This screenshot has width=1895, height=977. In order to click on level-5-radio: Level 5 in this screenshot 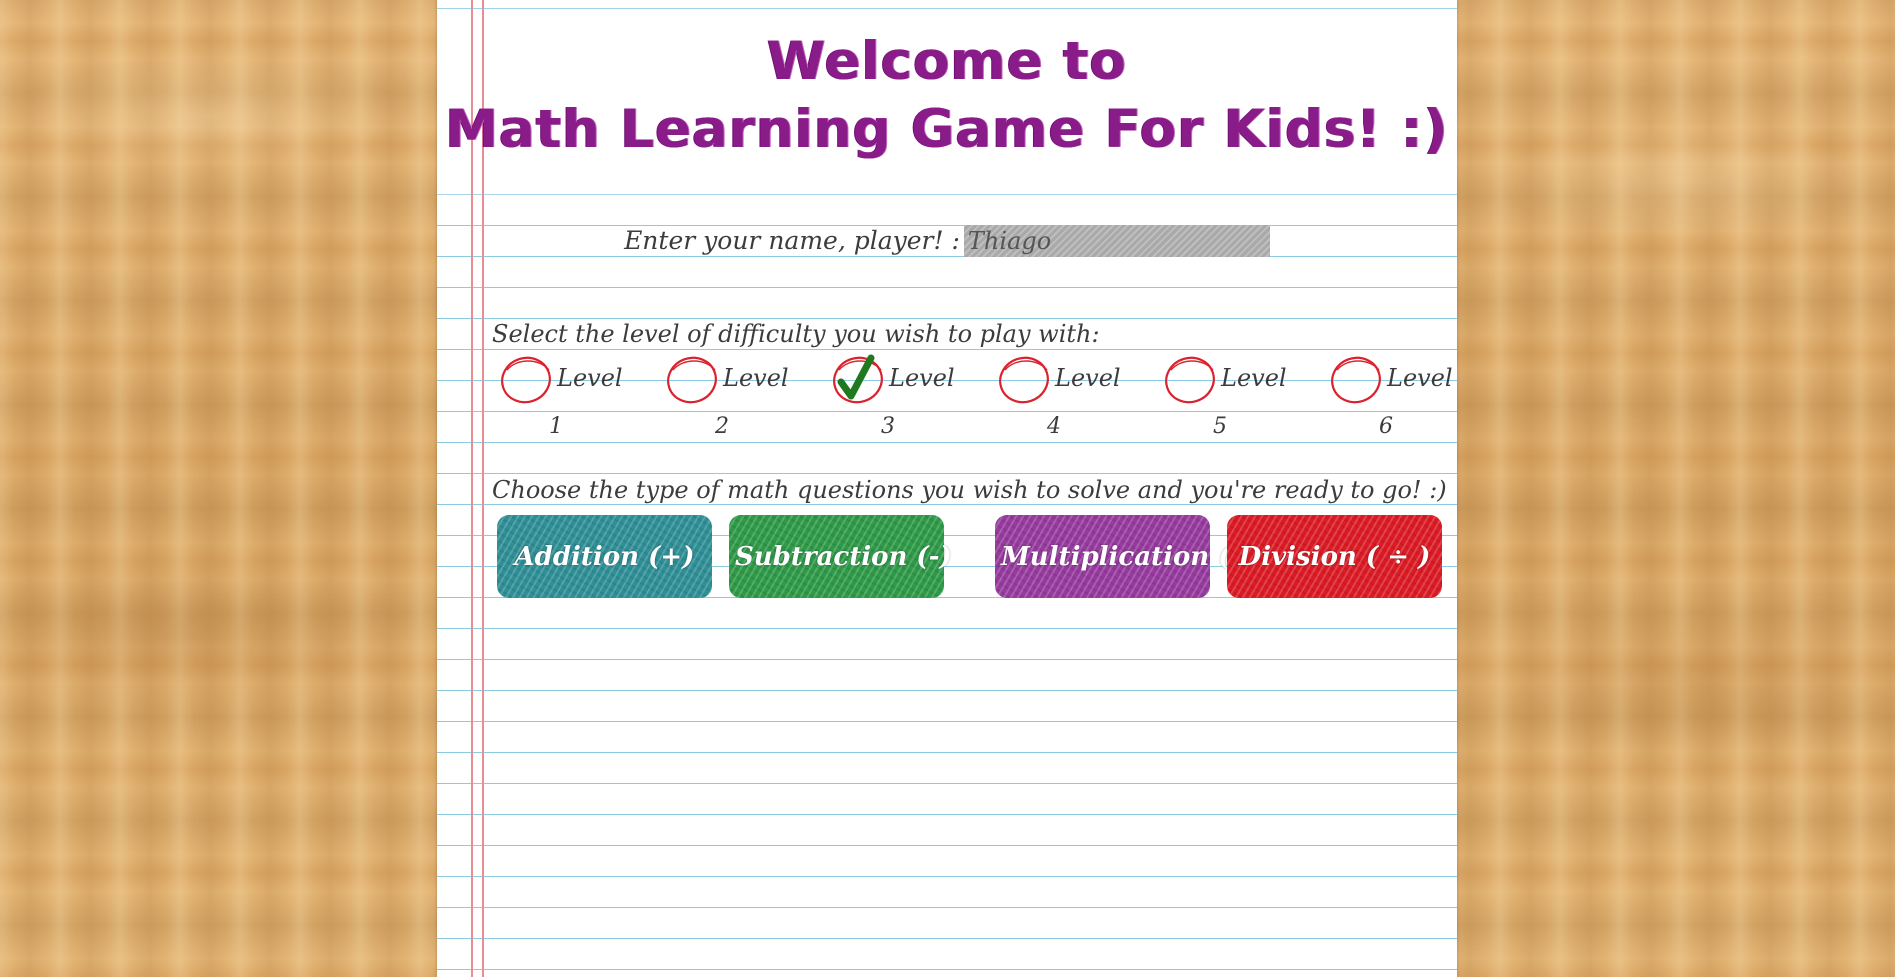, I will do `click(1238, 402)`.